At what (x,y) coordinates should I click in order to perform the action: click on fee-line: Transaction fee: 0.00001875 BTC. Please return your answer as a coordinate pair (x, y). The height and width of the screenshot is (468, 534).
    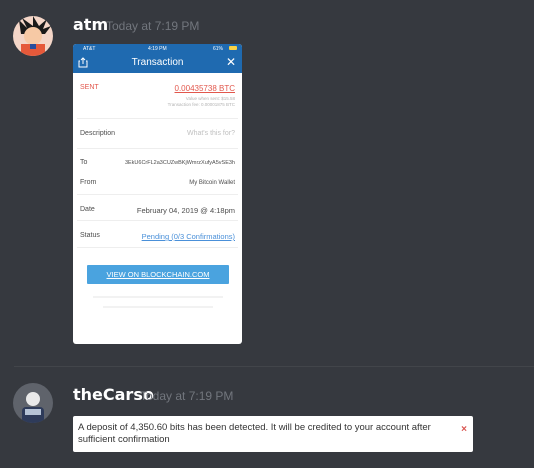
    Looking at the image, I should click on (201, 104).